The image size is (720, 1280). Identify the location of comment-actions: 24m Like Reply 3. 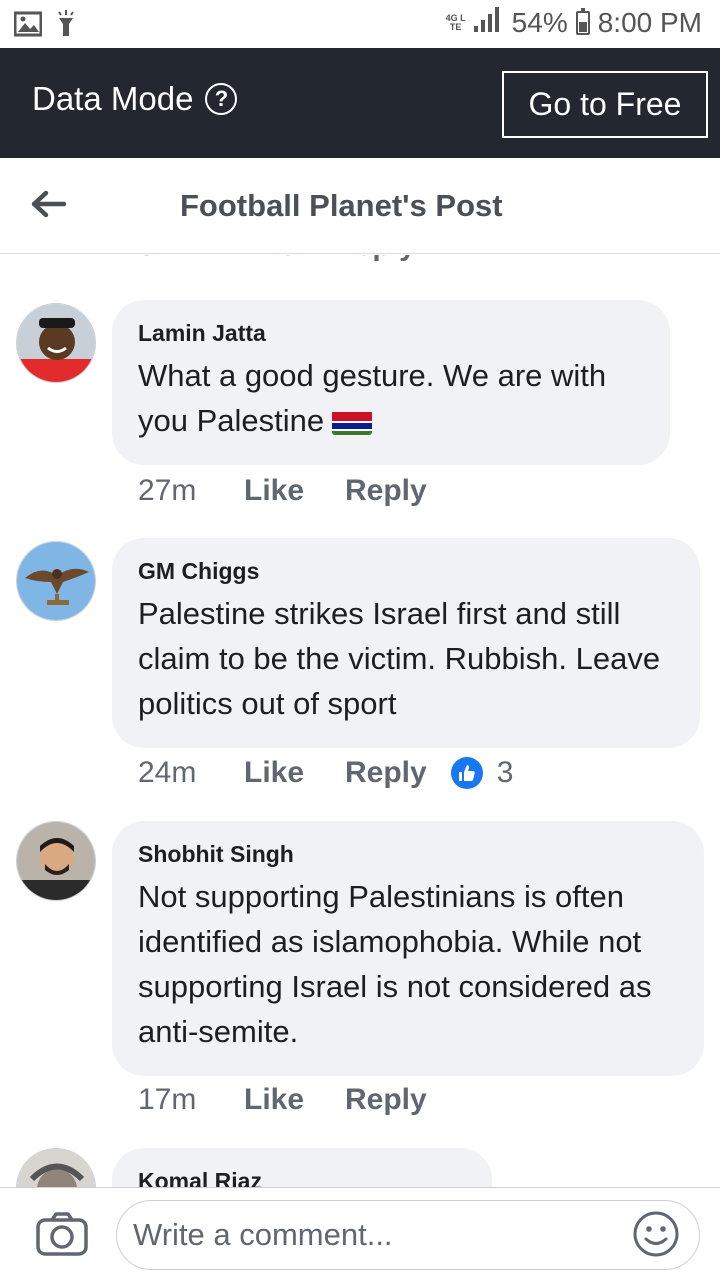
(325, 773).